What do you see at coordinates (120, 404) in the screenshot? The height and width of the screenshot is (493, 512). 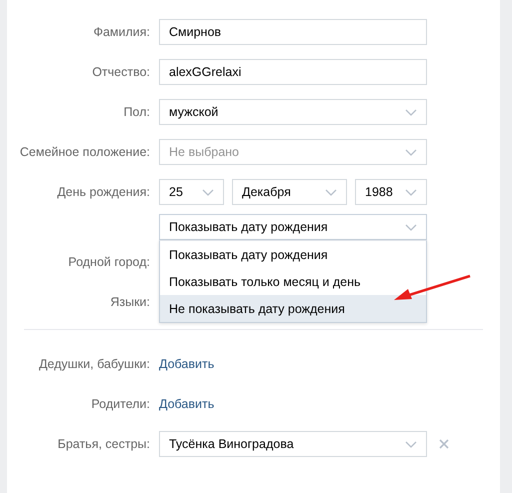 I see `field-label: Родители:` at bounding box center [120, 404].